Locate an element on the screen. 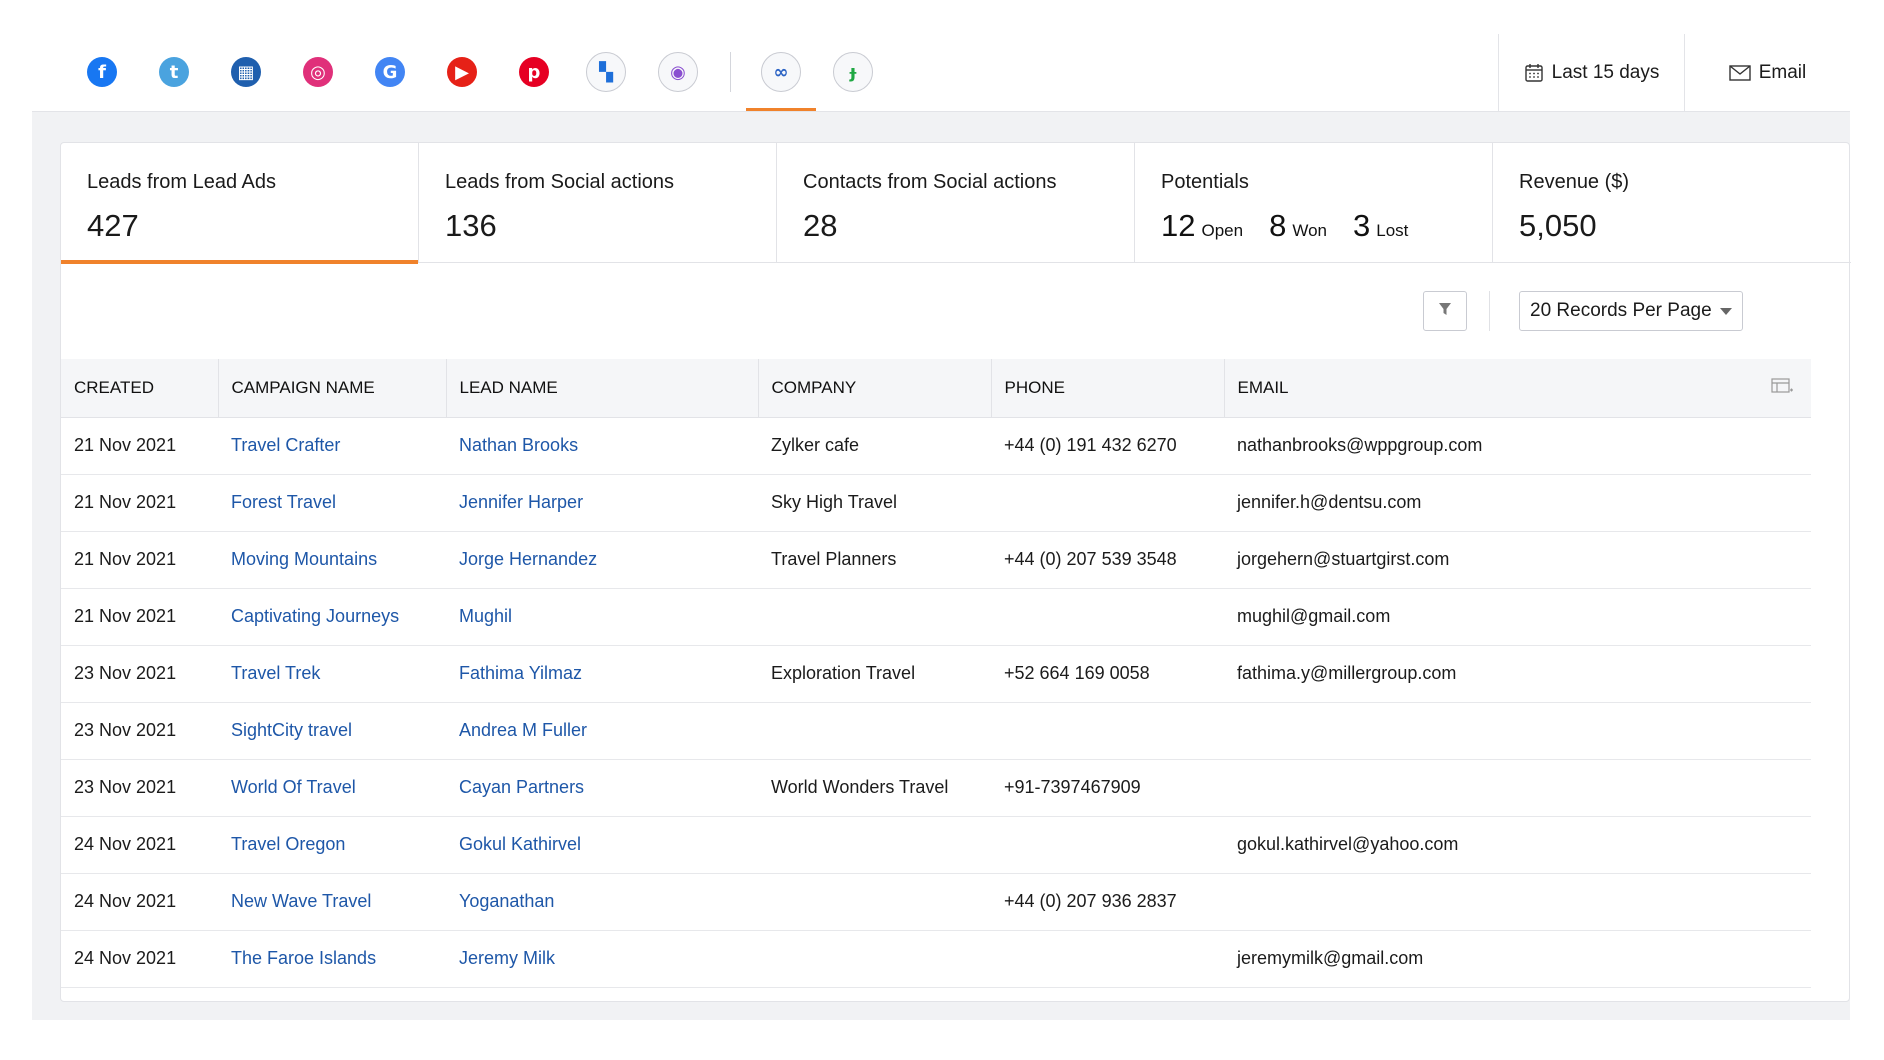 This screenshot has width=1884, height=1060. network-tab-google-my-business: ▦ is located at coordinates (246, 72).